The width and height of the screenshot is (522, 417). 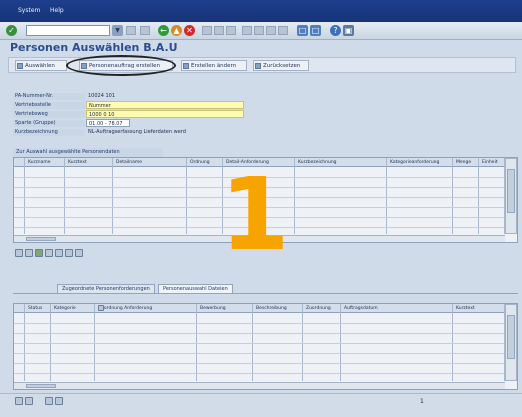 I want to click on column-header: Auftragsdatum, so click(x=361, y=308).